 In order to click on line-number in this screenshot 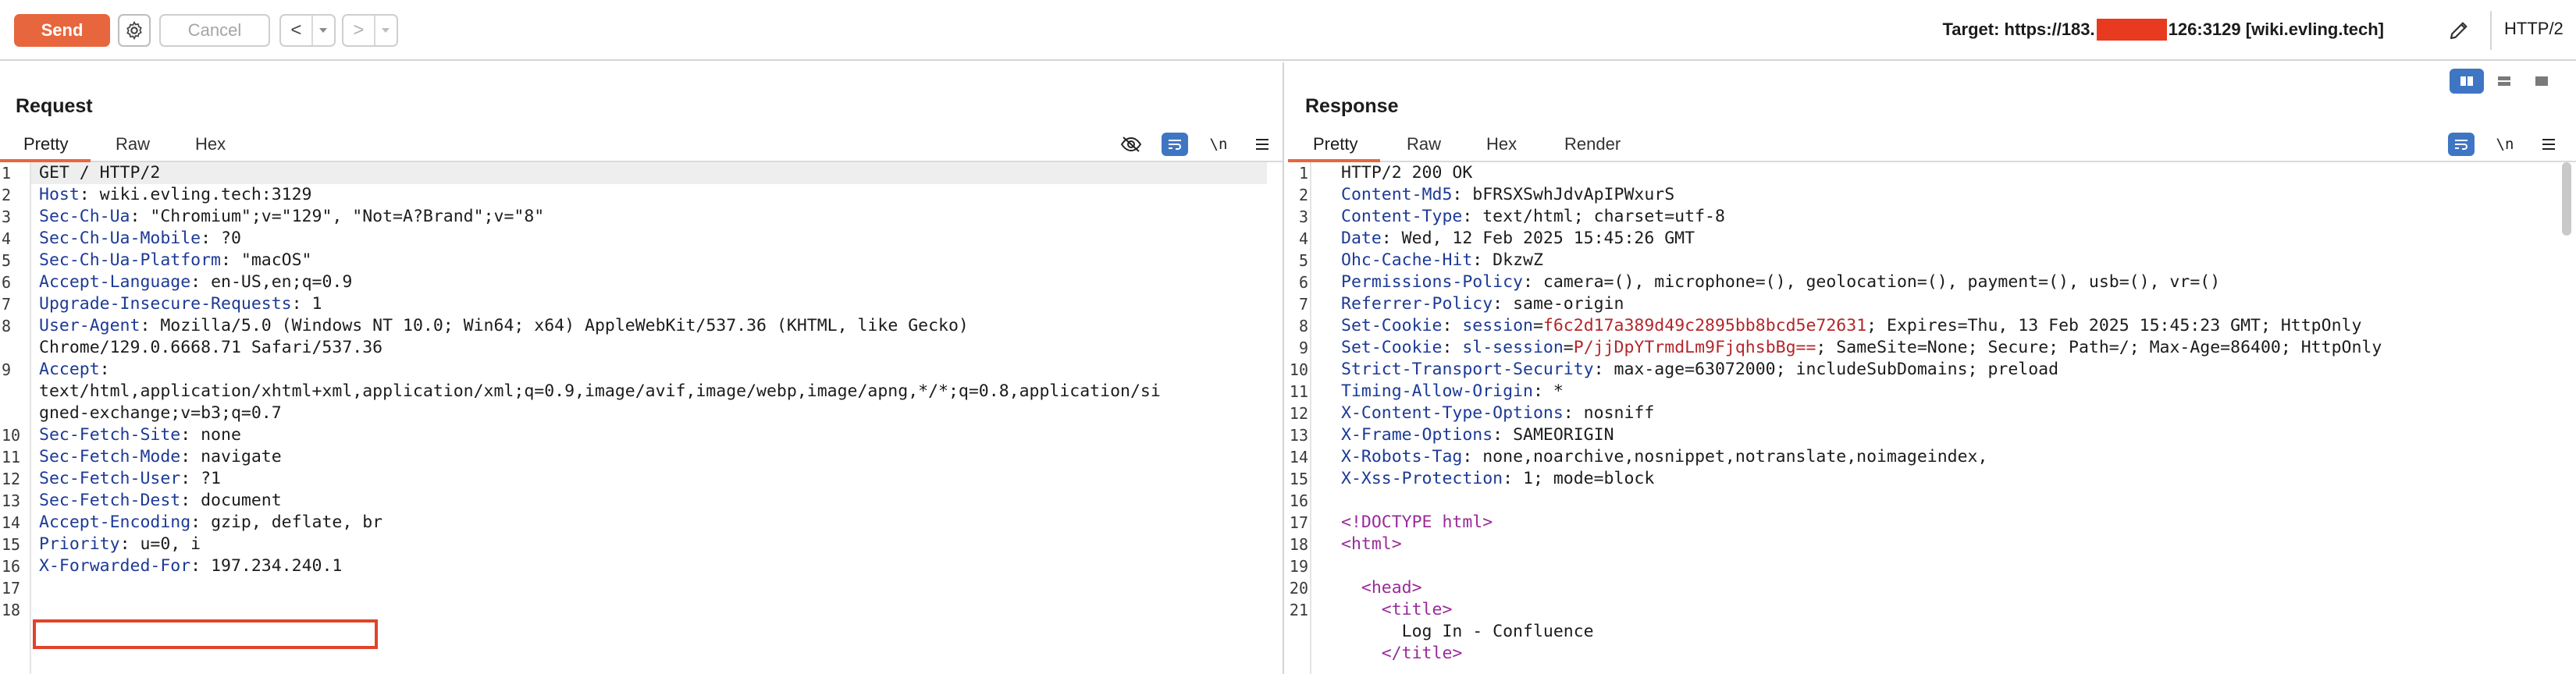, I will do `click(1298, 632)`.